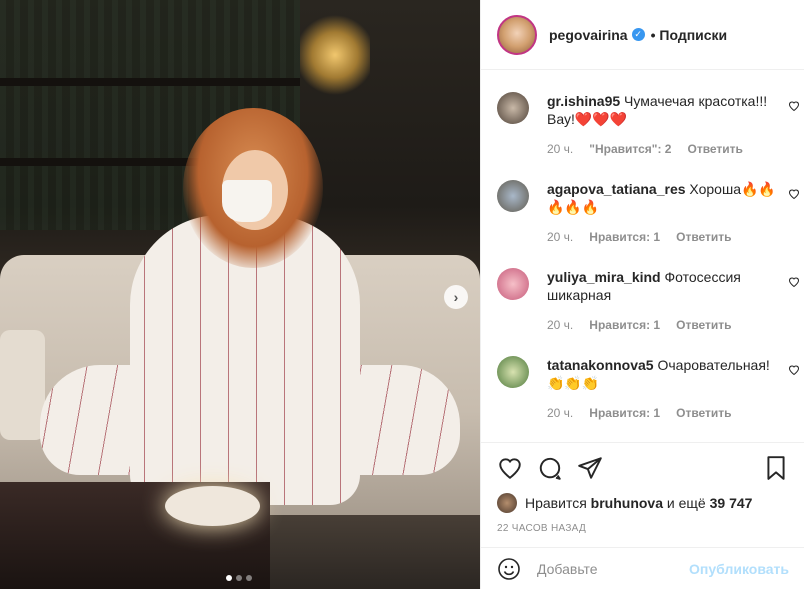  Describe the element at coordinates (731, 503) in the screenshot. I see `likes-count: 39 747` at that location.